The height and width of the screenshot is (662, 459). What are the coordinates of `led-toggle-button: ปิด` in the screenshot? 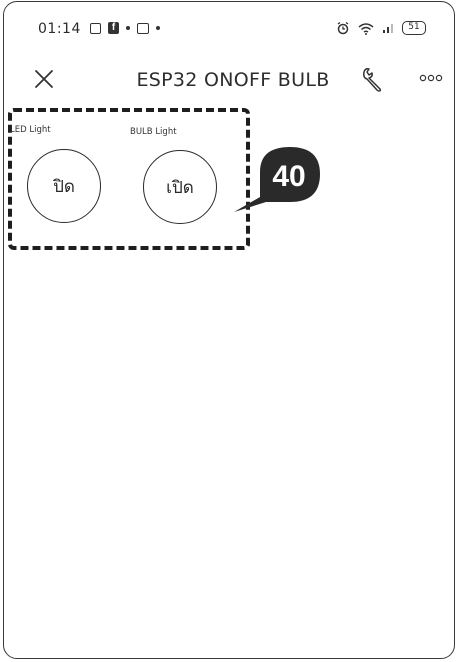 It's located at (64, 186).